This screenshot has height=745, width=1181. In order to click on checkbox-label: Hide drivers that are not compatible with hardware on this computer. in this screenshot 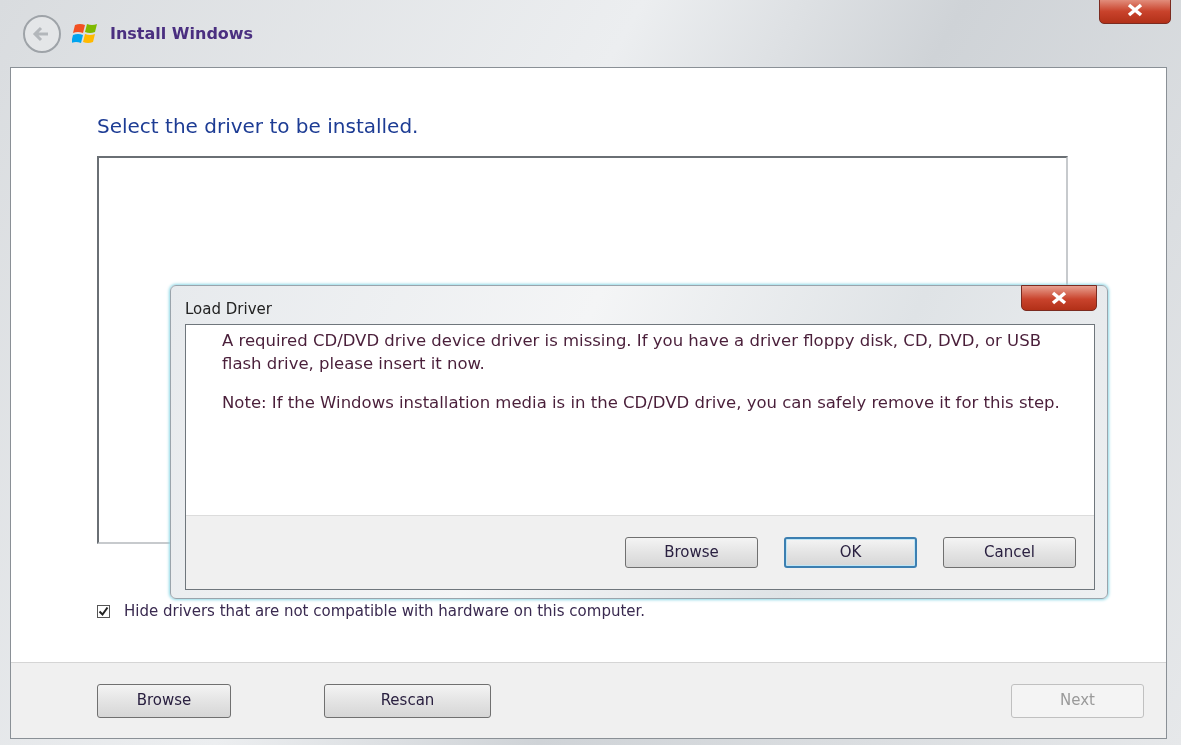, I will do `click(385, 611)`.